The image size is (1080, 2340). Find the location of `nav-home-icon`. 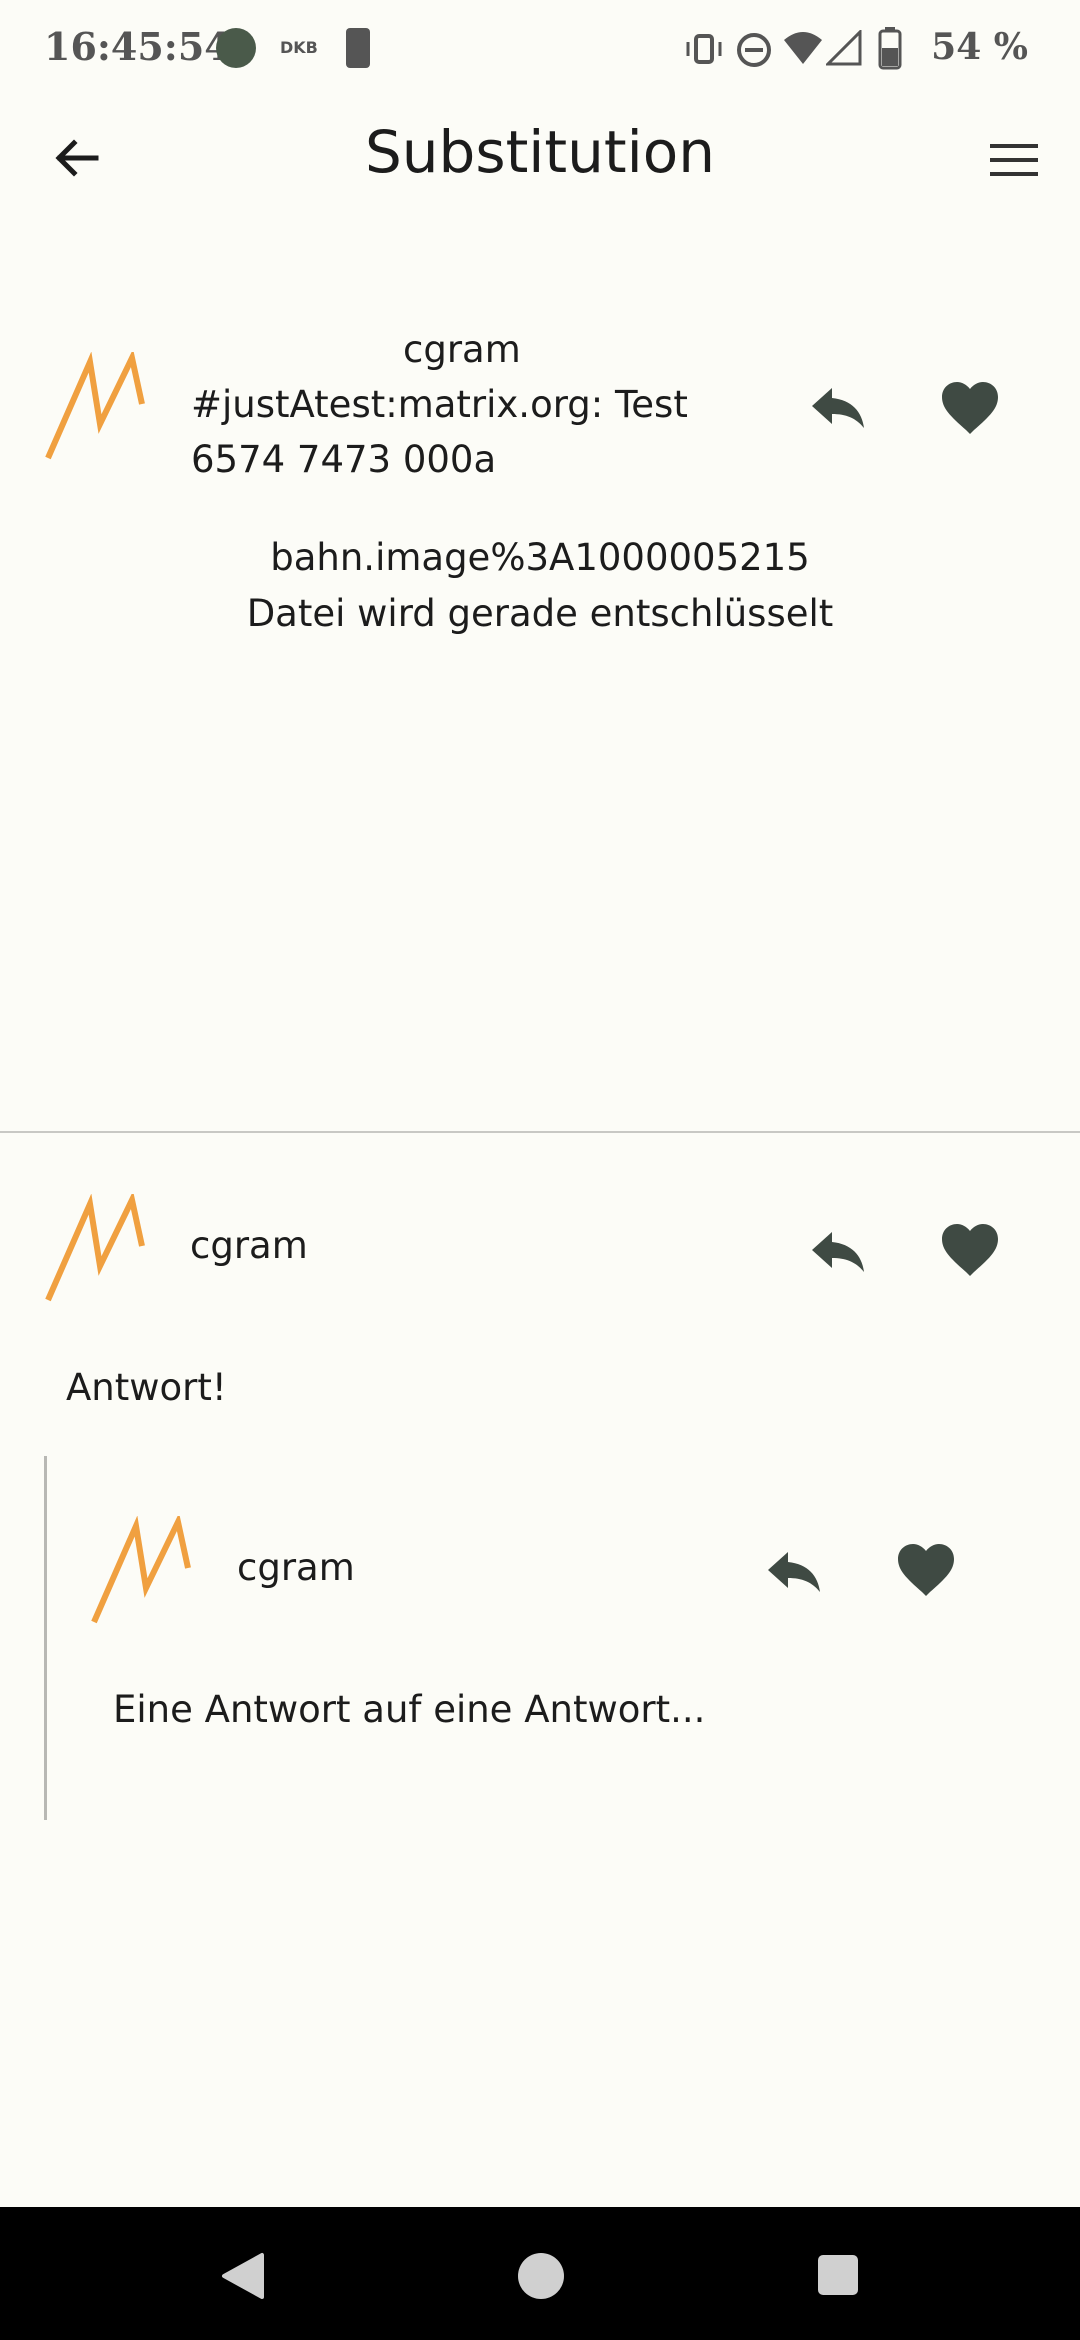

nav-home-icon is located at coordinates (541, 2276).